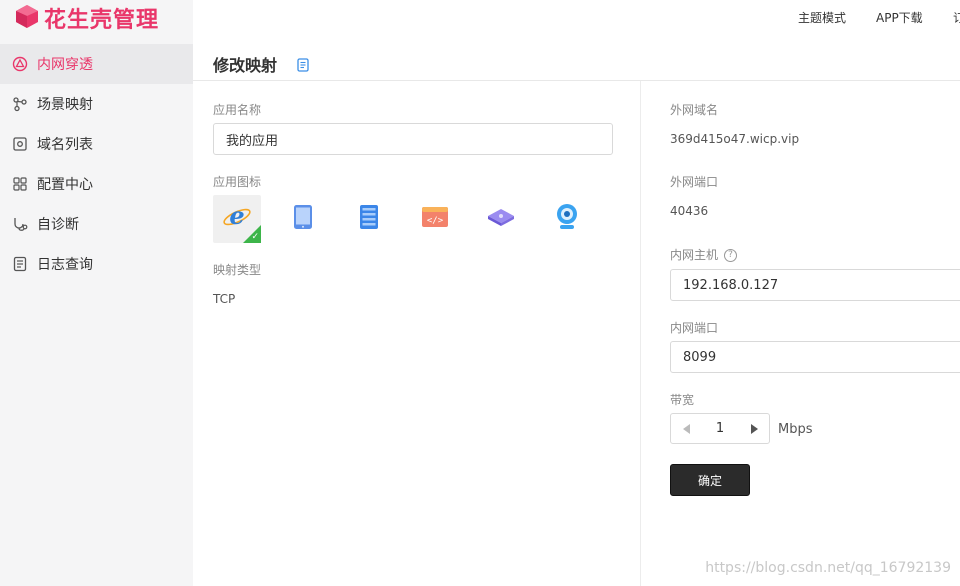 The image size is (960, 586). What do you see at coordinates (700, 357) in the screenshot?
I see `internal-port-value: 8099` at bounding box center [700, 357].